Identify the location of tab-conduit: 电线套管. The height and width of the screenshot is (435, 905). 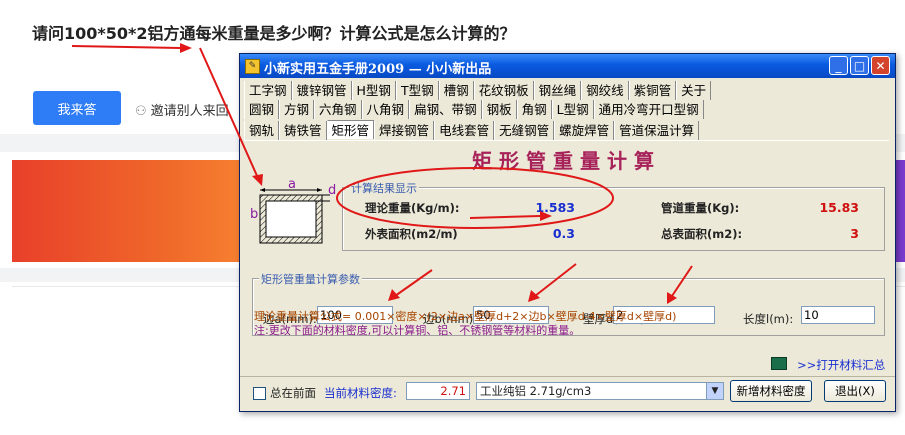
(464, 130).